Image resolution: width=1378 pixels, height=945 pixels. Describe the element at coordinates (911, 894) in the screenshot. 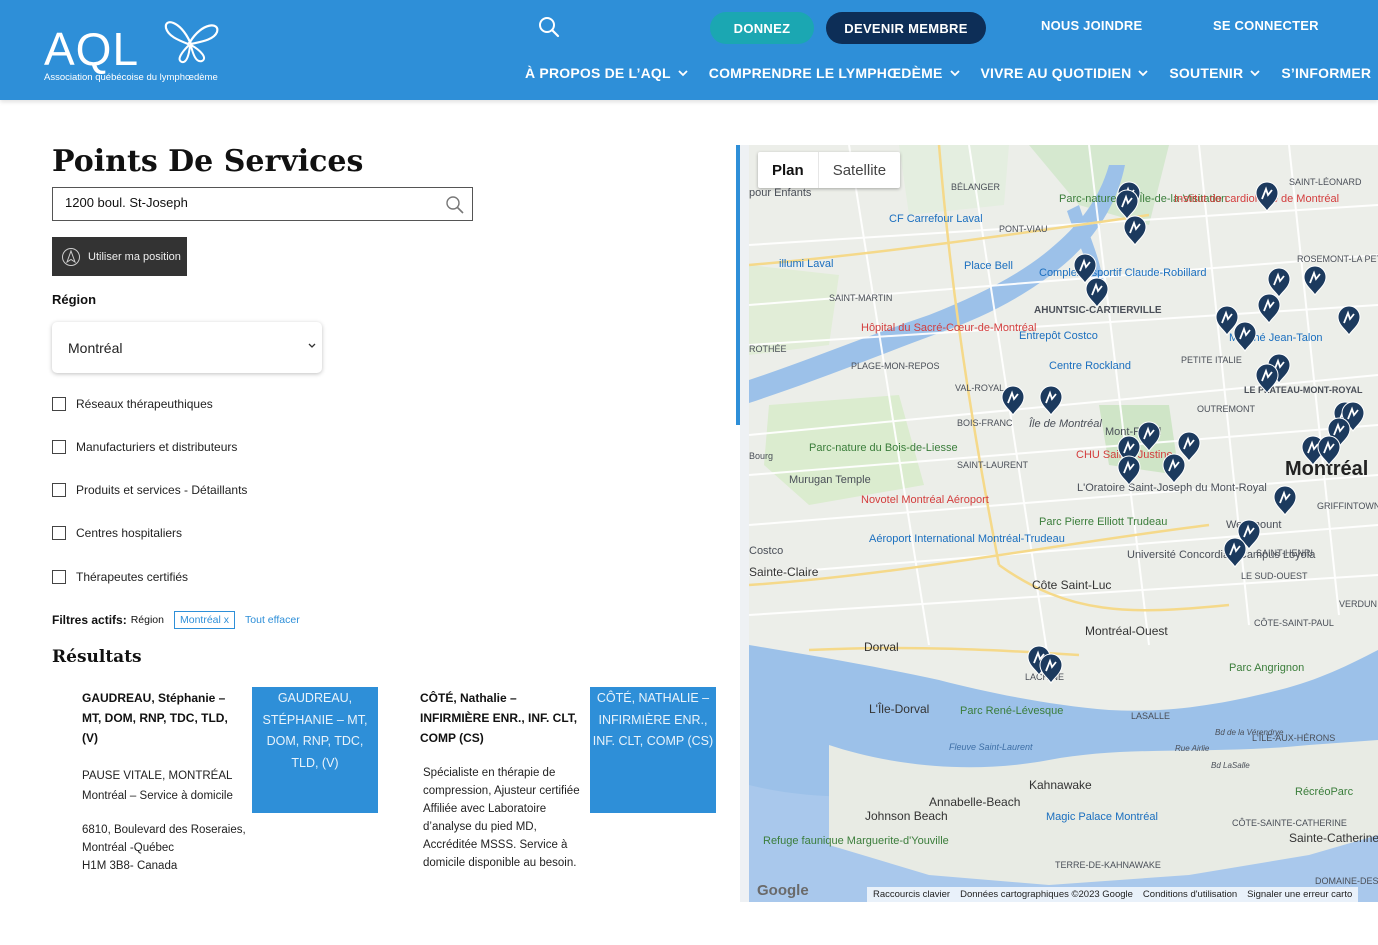

I see `keyboard-shortcuts-link: Raccourcis clavier` at that location.